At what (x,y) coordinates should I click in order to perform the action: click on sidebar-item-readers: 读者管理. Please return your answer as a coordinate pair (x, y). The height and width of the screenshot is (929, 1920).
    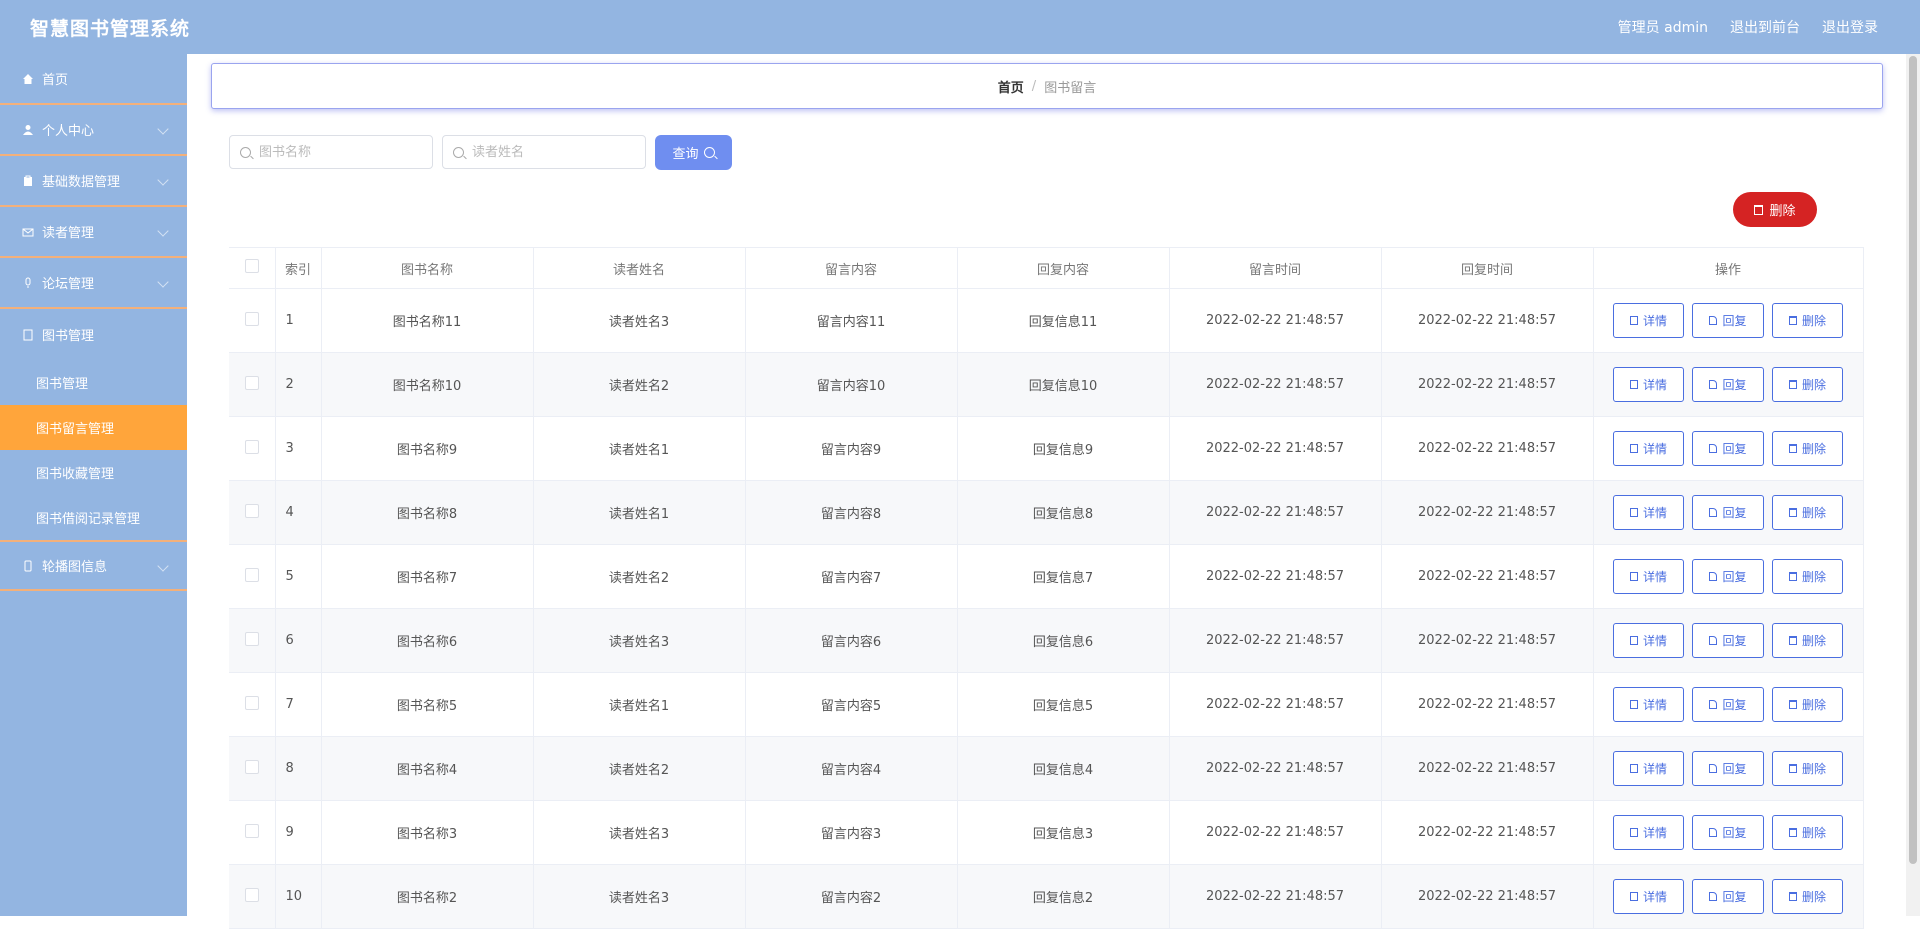
    Looking at the image, I should click on (93, 232).